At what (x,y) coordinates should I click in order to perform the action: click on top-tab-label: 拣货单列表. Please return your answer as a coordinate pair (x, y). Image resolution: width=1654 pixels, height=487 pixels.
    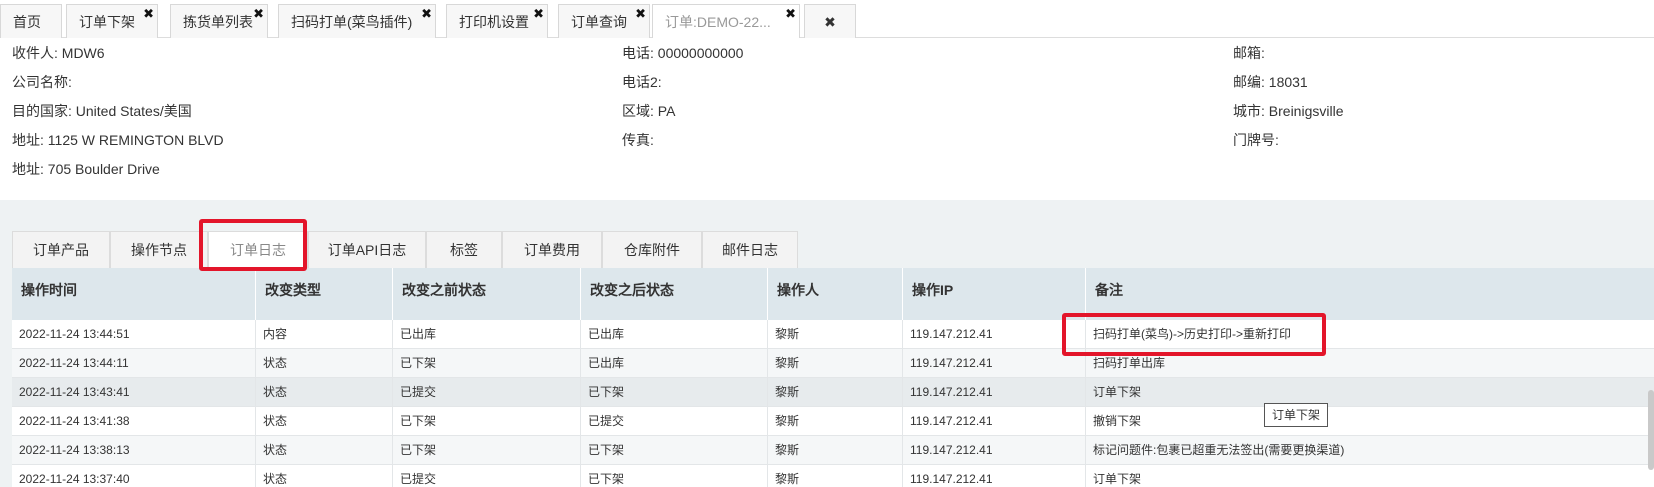
    Looking at the image, I should click on (218, 22).